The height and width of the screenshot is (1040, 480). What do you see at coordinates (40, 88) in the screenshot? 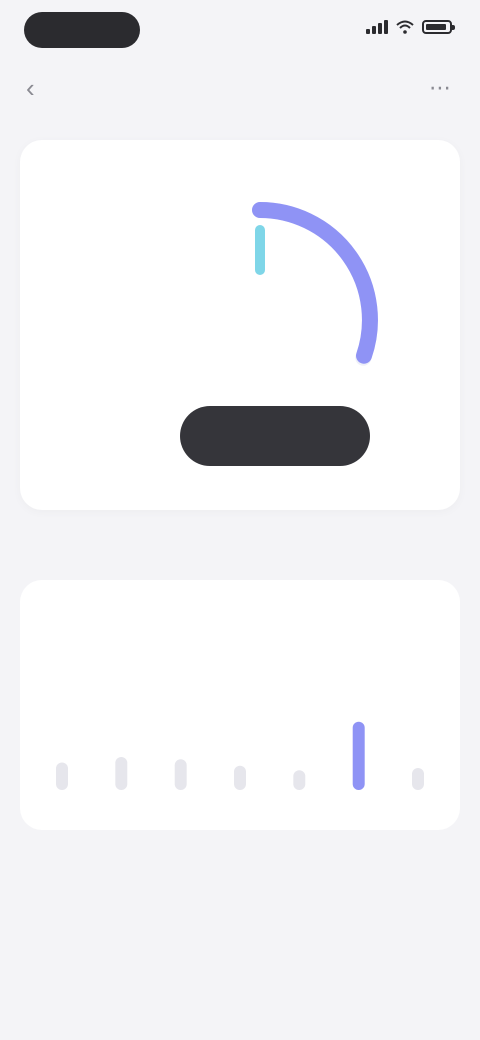
I see `chevron-left-icon: ‹` at bounding box center [40, 88].